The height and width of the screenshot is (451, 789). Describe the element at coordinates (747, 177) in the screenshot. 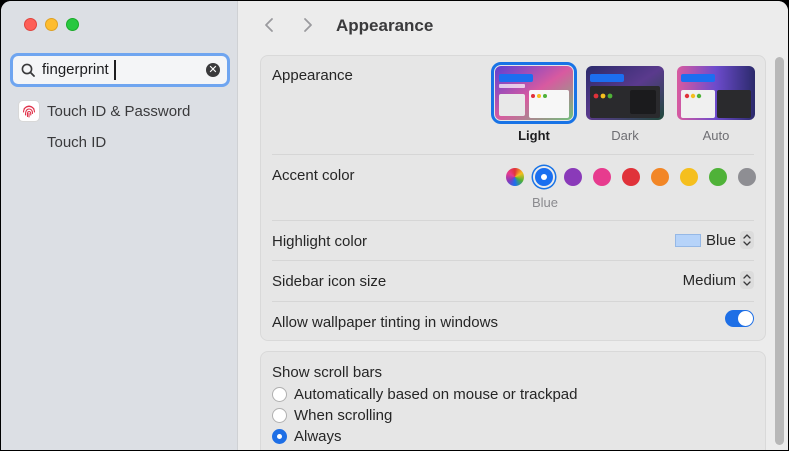

I see `accent-graphite-swatch` at that location.